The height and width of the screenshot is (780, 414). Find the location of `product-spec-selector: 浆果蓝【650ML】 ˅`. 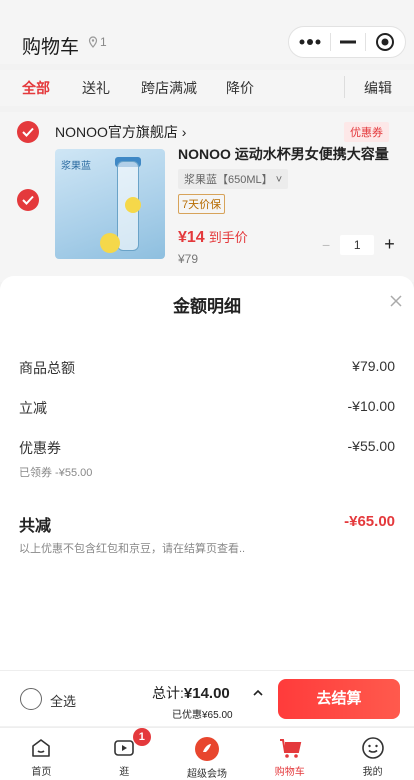

product-spec-selector: 浆果蓝【650ML】 ˅ is located at coordinates (233, 179).